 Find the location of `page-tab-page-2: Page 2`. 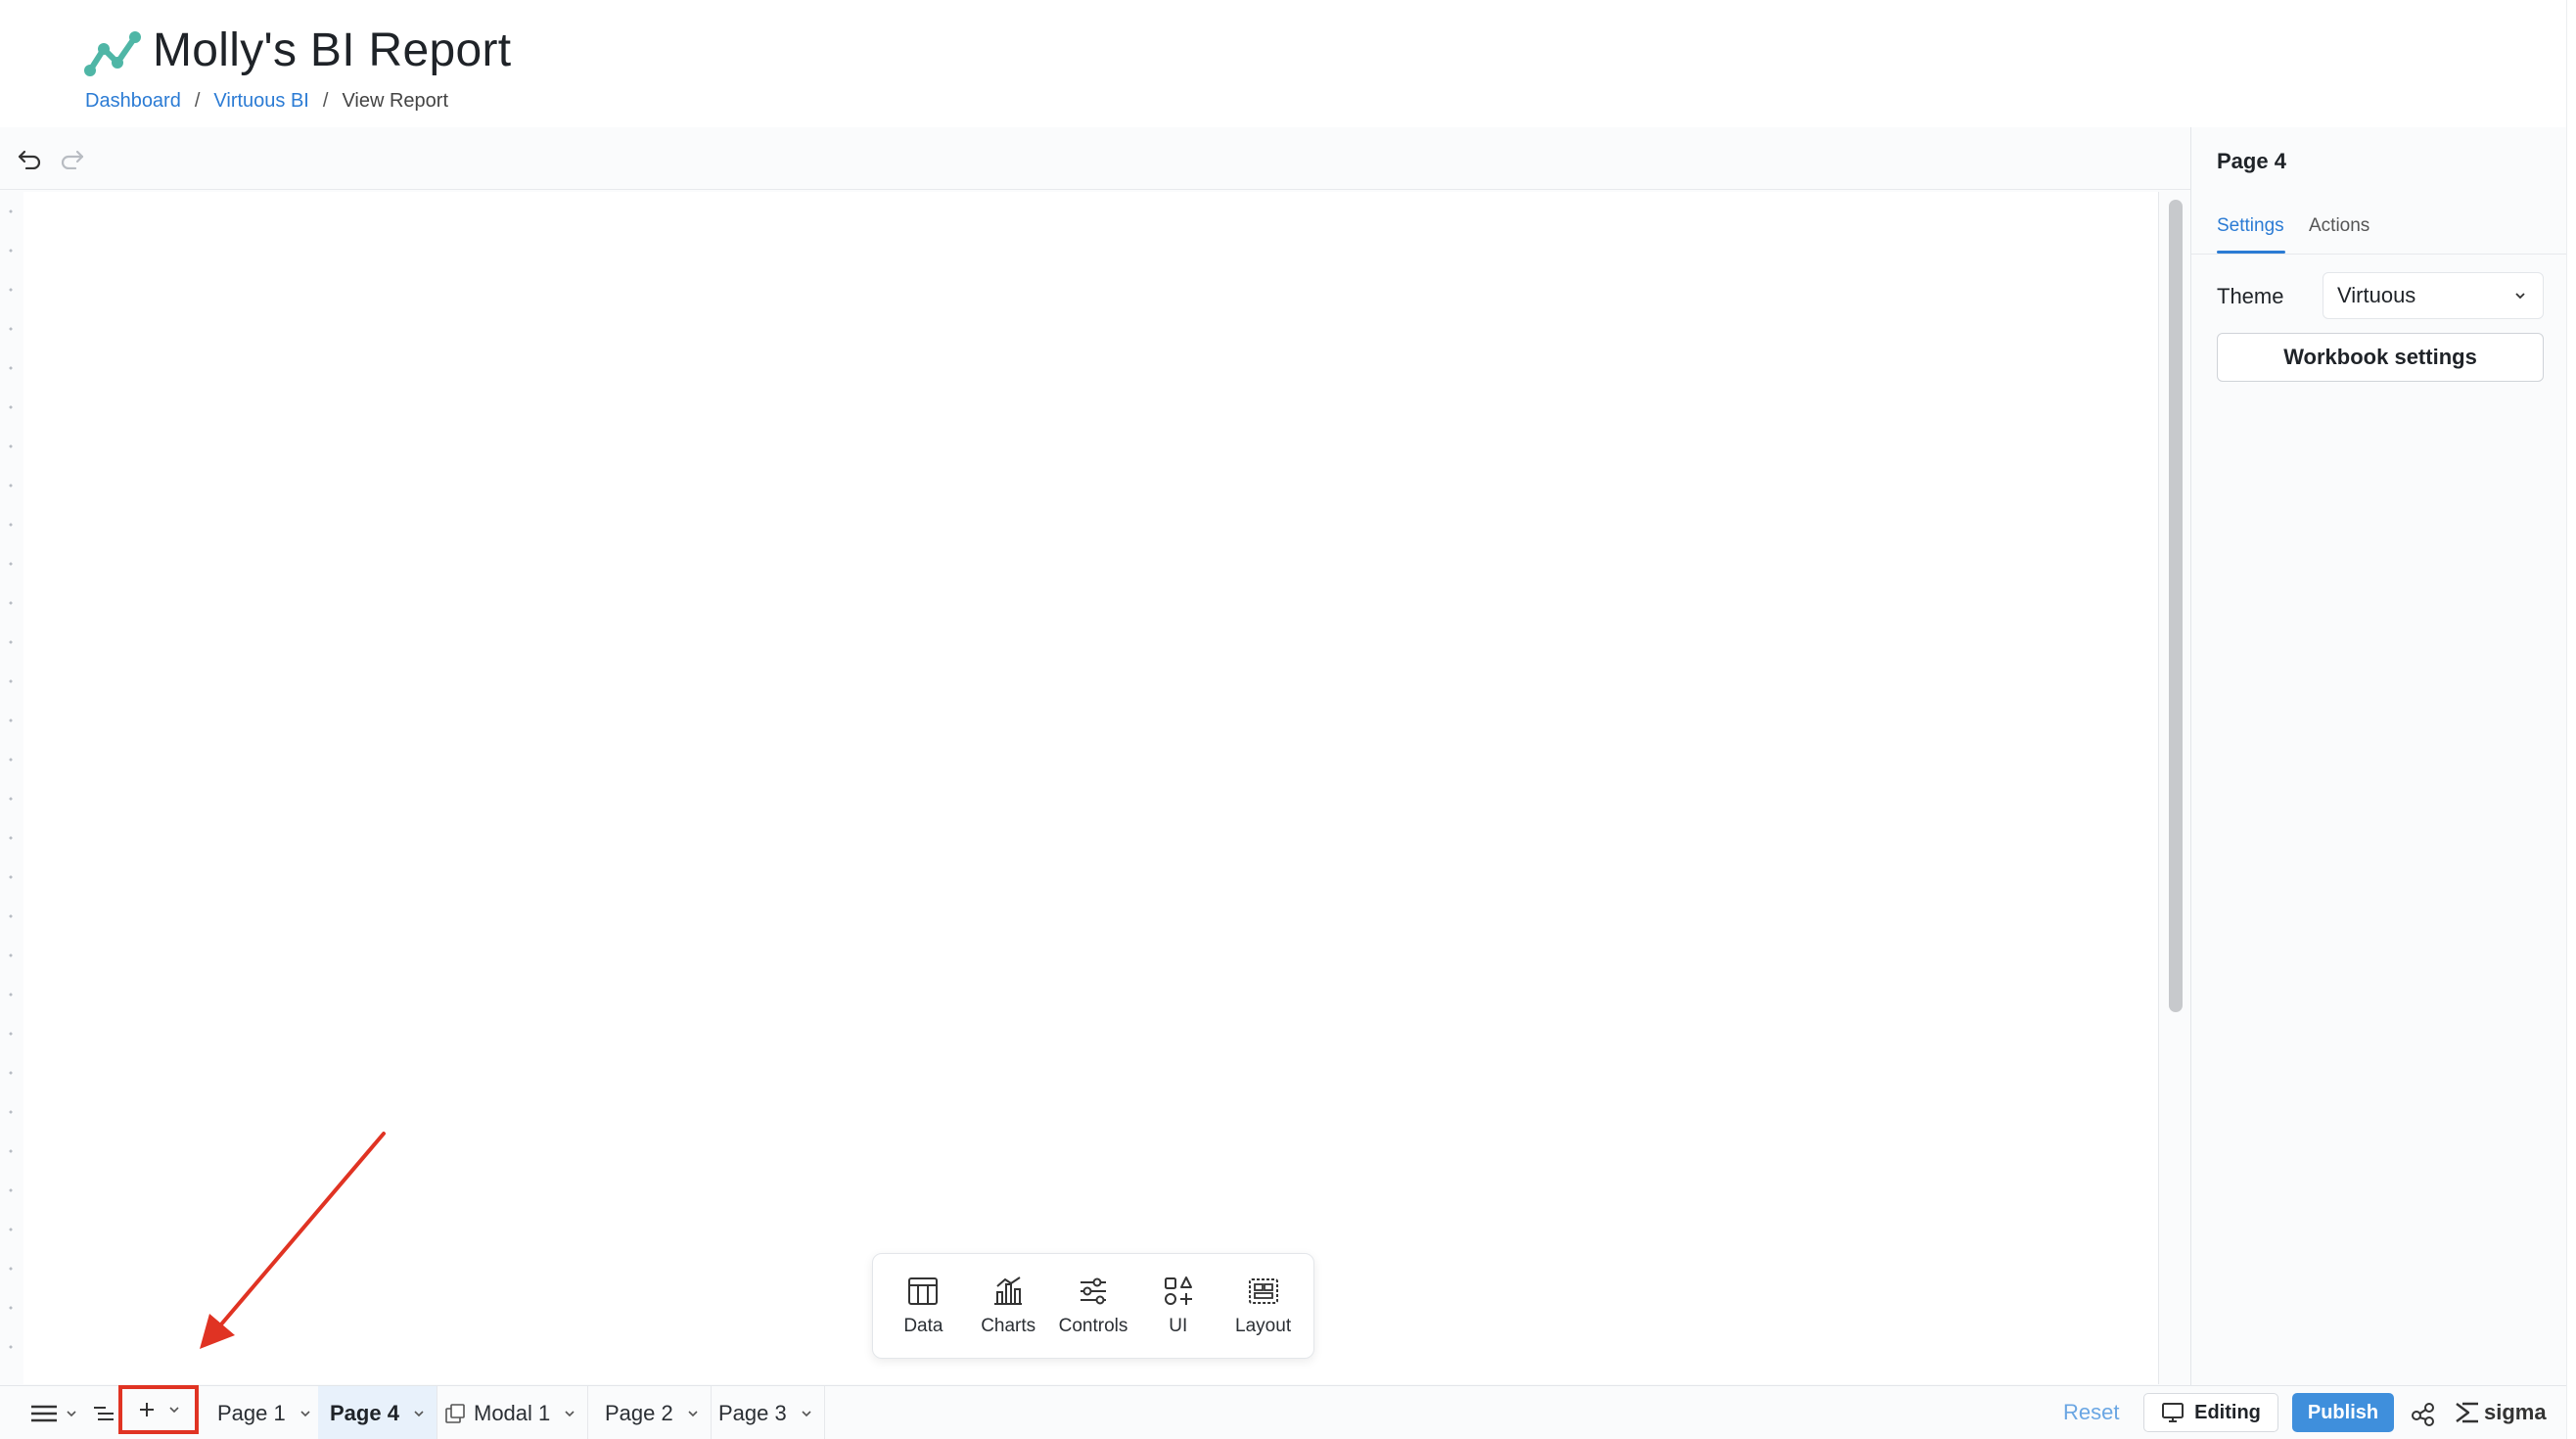

page-tab-page-2: Page 2 is located at coordinates (653, 1412).